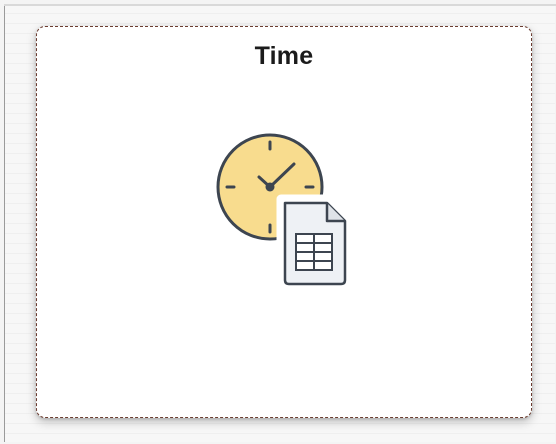 This screenshot has height=444, width=556. Describe the element at coordinates (315, 241) in the screenshot. I see `document-icon` at that location.